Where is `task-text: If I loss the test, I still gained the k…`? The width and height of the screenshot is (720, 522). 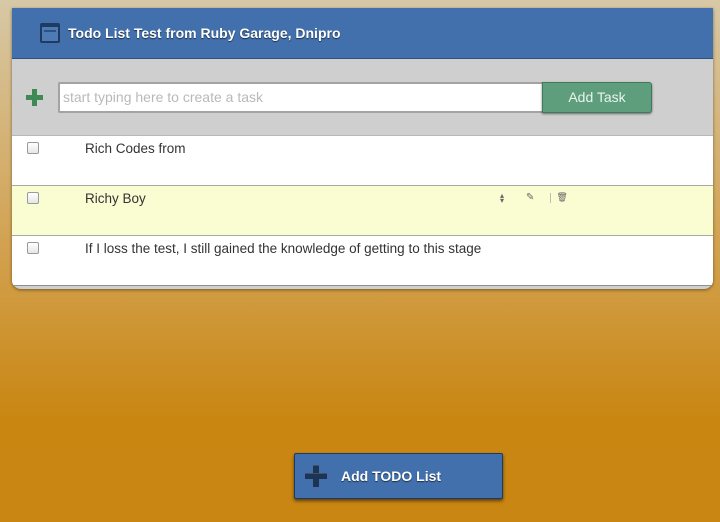 task-text: If I loss the test, I still gained the k… is located at coordinates (283, 248).